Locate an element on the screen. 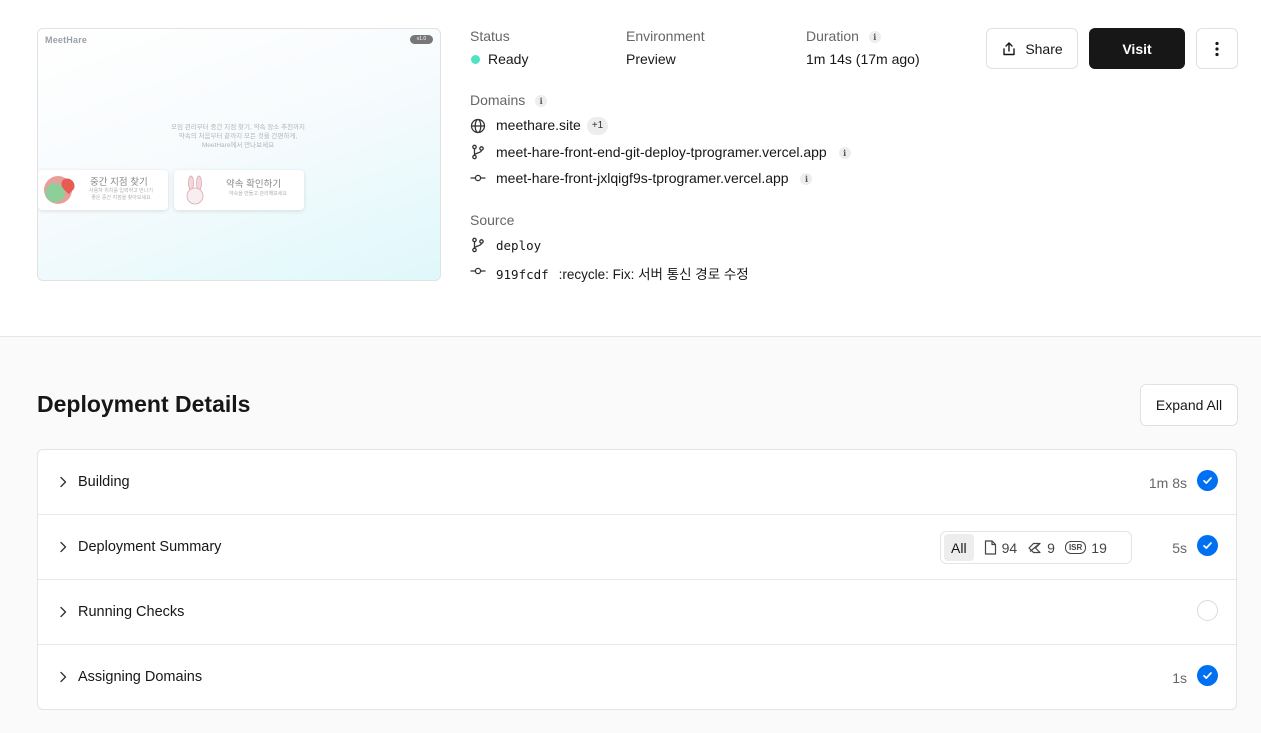 The height and width of the screenshot is (733, 1261). bunny-icon is located at coordinates (195, 190).